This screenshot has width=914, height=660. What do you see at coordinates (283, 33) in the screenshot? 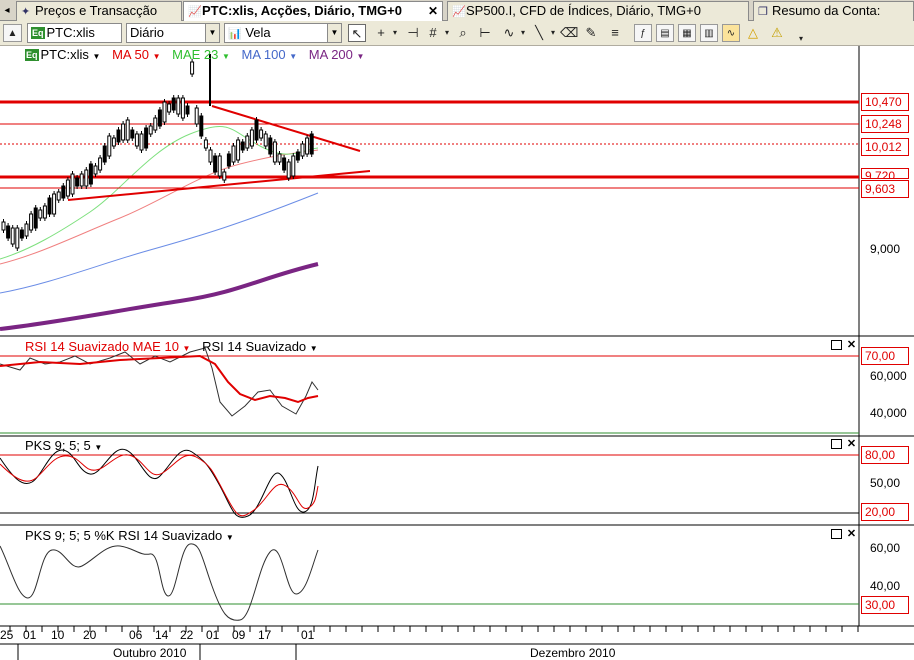
I see `chart-style-select: 📊 Vela ▼` at bounding box center [283, 33].